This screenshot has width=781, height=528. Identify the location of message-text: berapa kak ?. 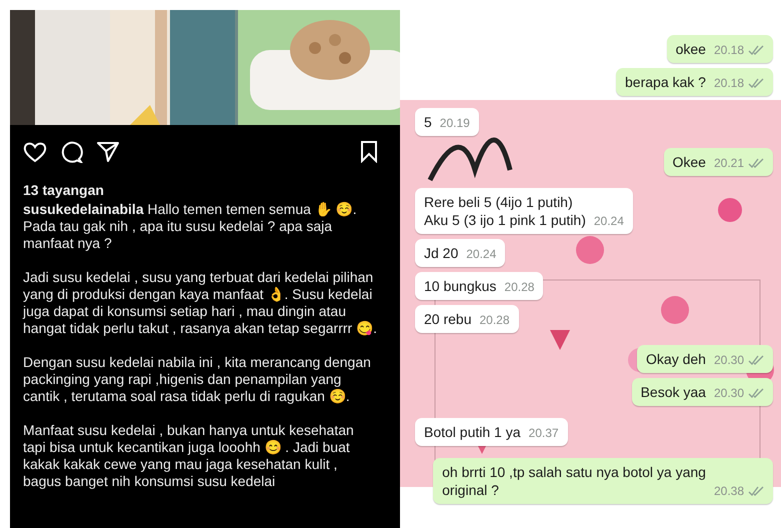
(665, 82).